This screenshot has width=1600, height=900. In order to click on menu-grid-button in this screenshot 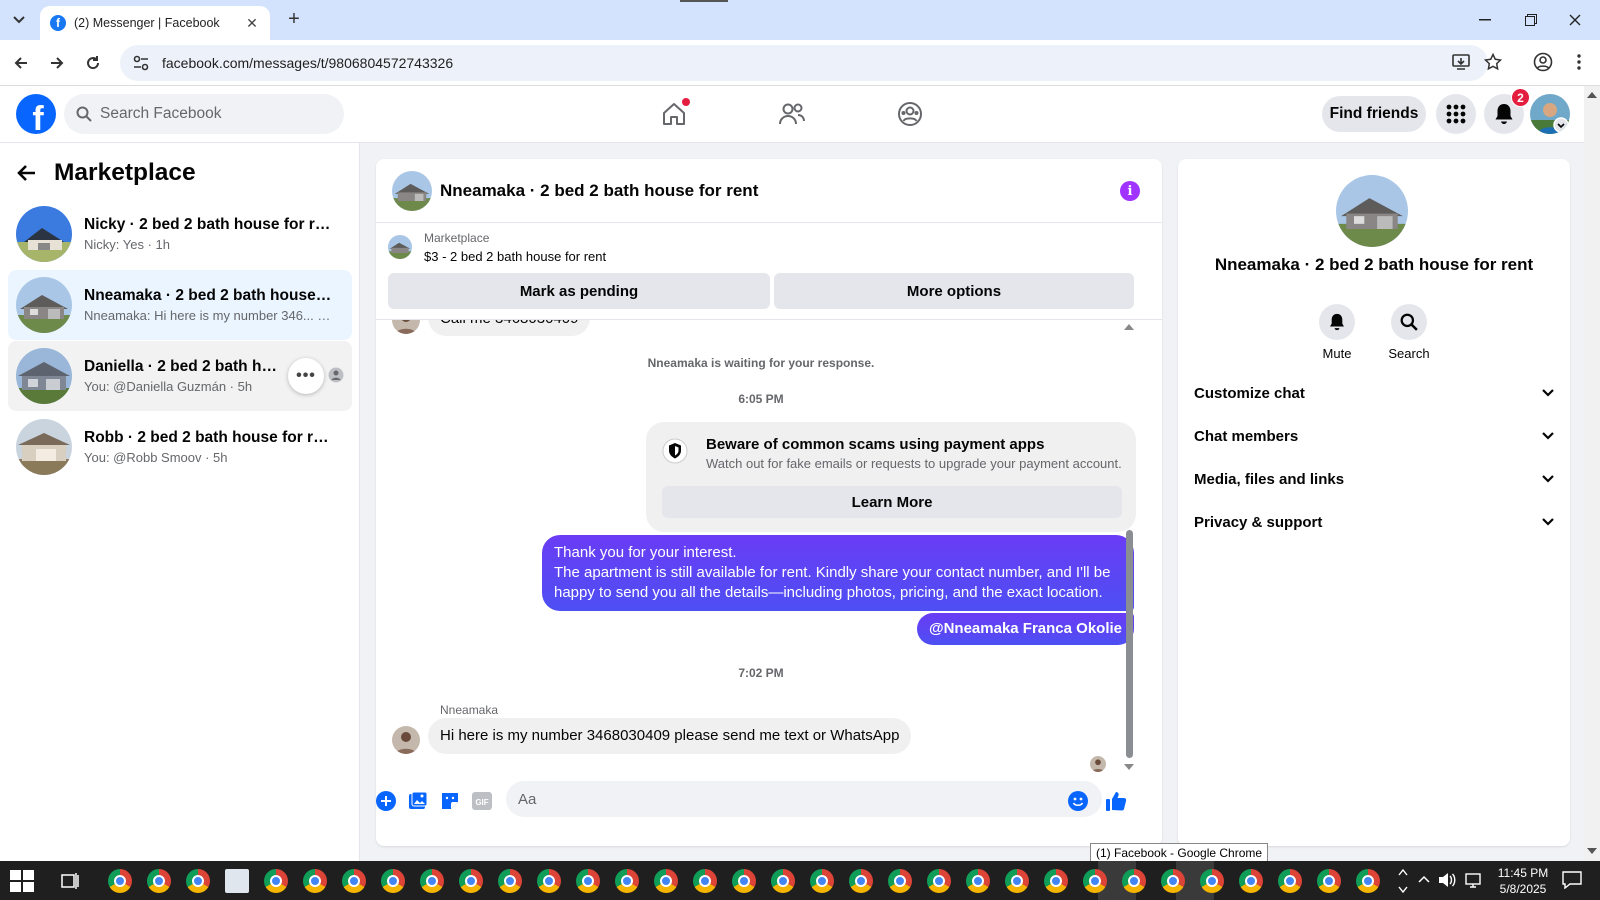, I will do `click(1456, 114)`.